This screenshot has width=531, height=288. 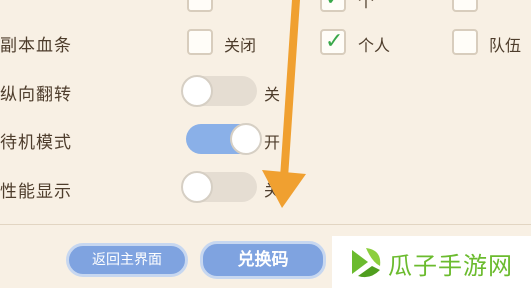 I want to click on redeem-code-button: 兑换码, so click(x=263, y=260).